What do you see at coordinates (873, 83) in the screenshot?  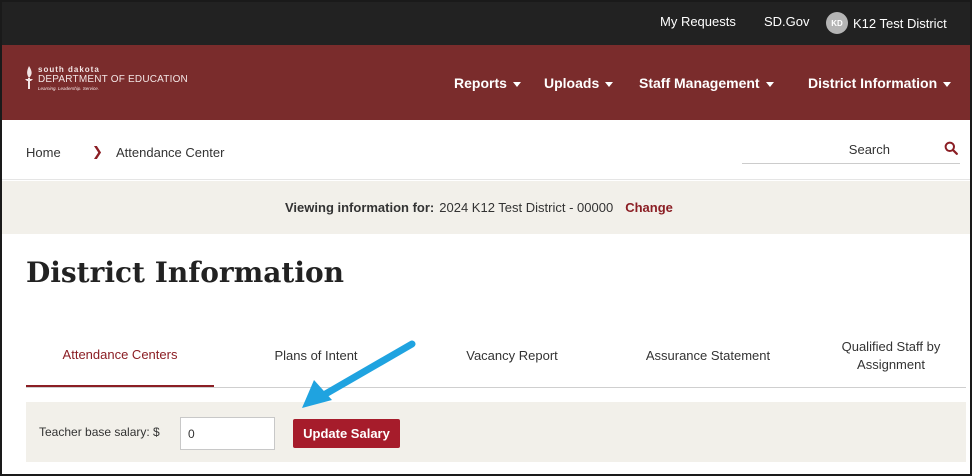 I see `nav-district-information-label: District Information` at bounding box center [873, 83].